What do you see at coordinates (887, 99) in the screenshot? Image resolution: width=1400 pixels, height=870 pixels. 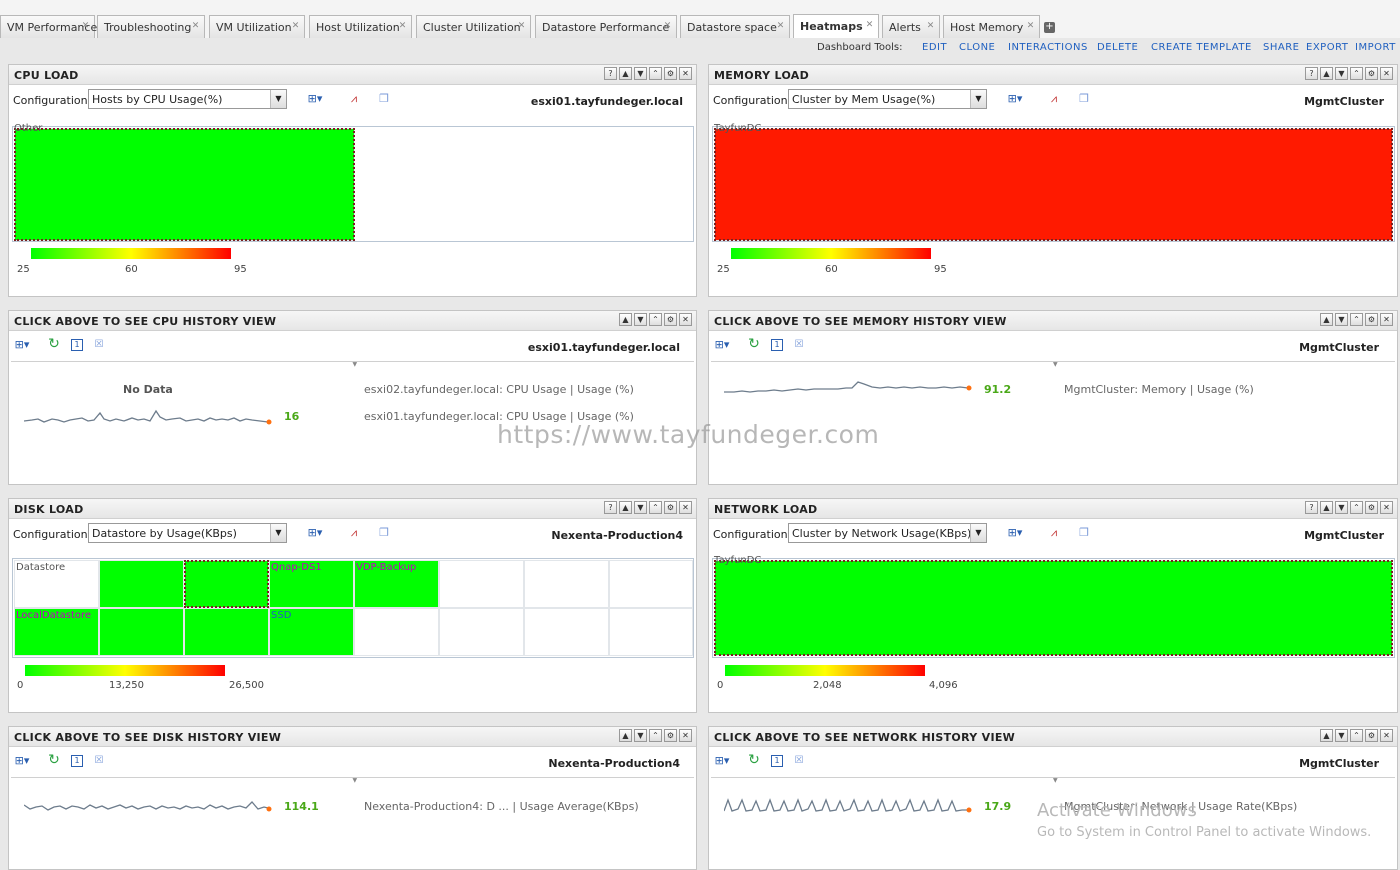 I see `memory-config-select: Cluster by Mem Usage(%) ▼` at bounding box center [887, 99].